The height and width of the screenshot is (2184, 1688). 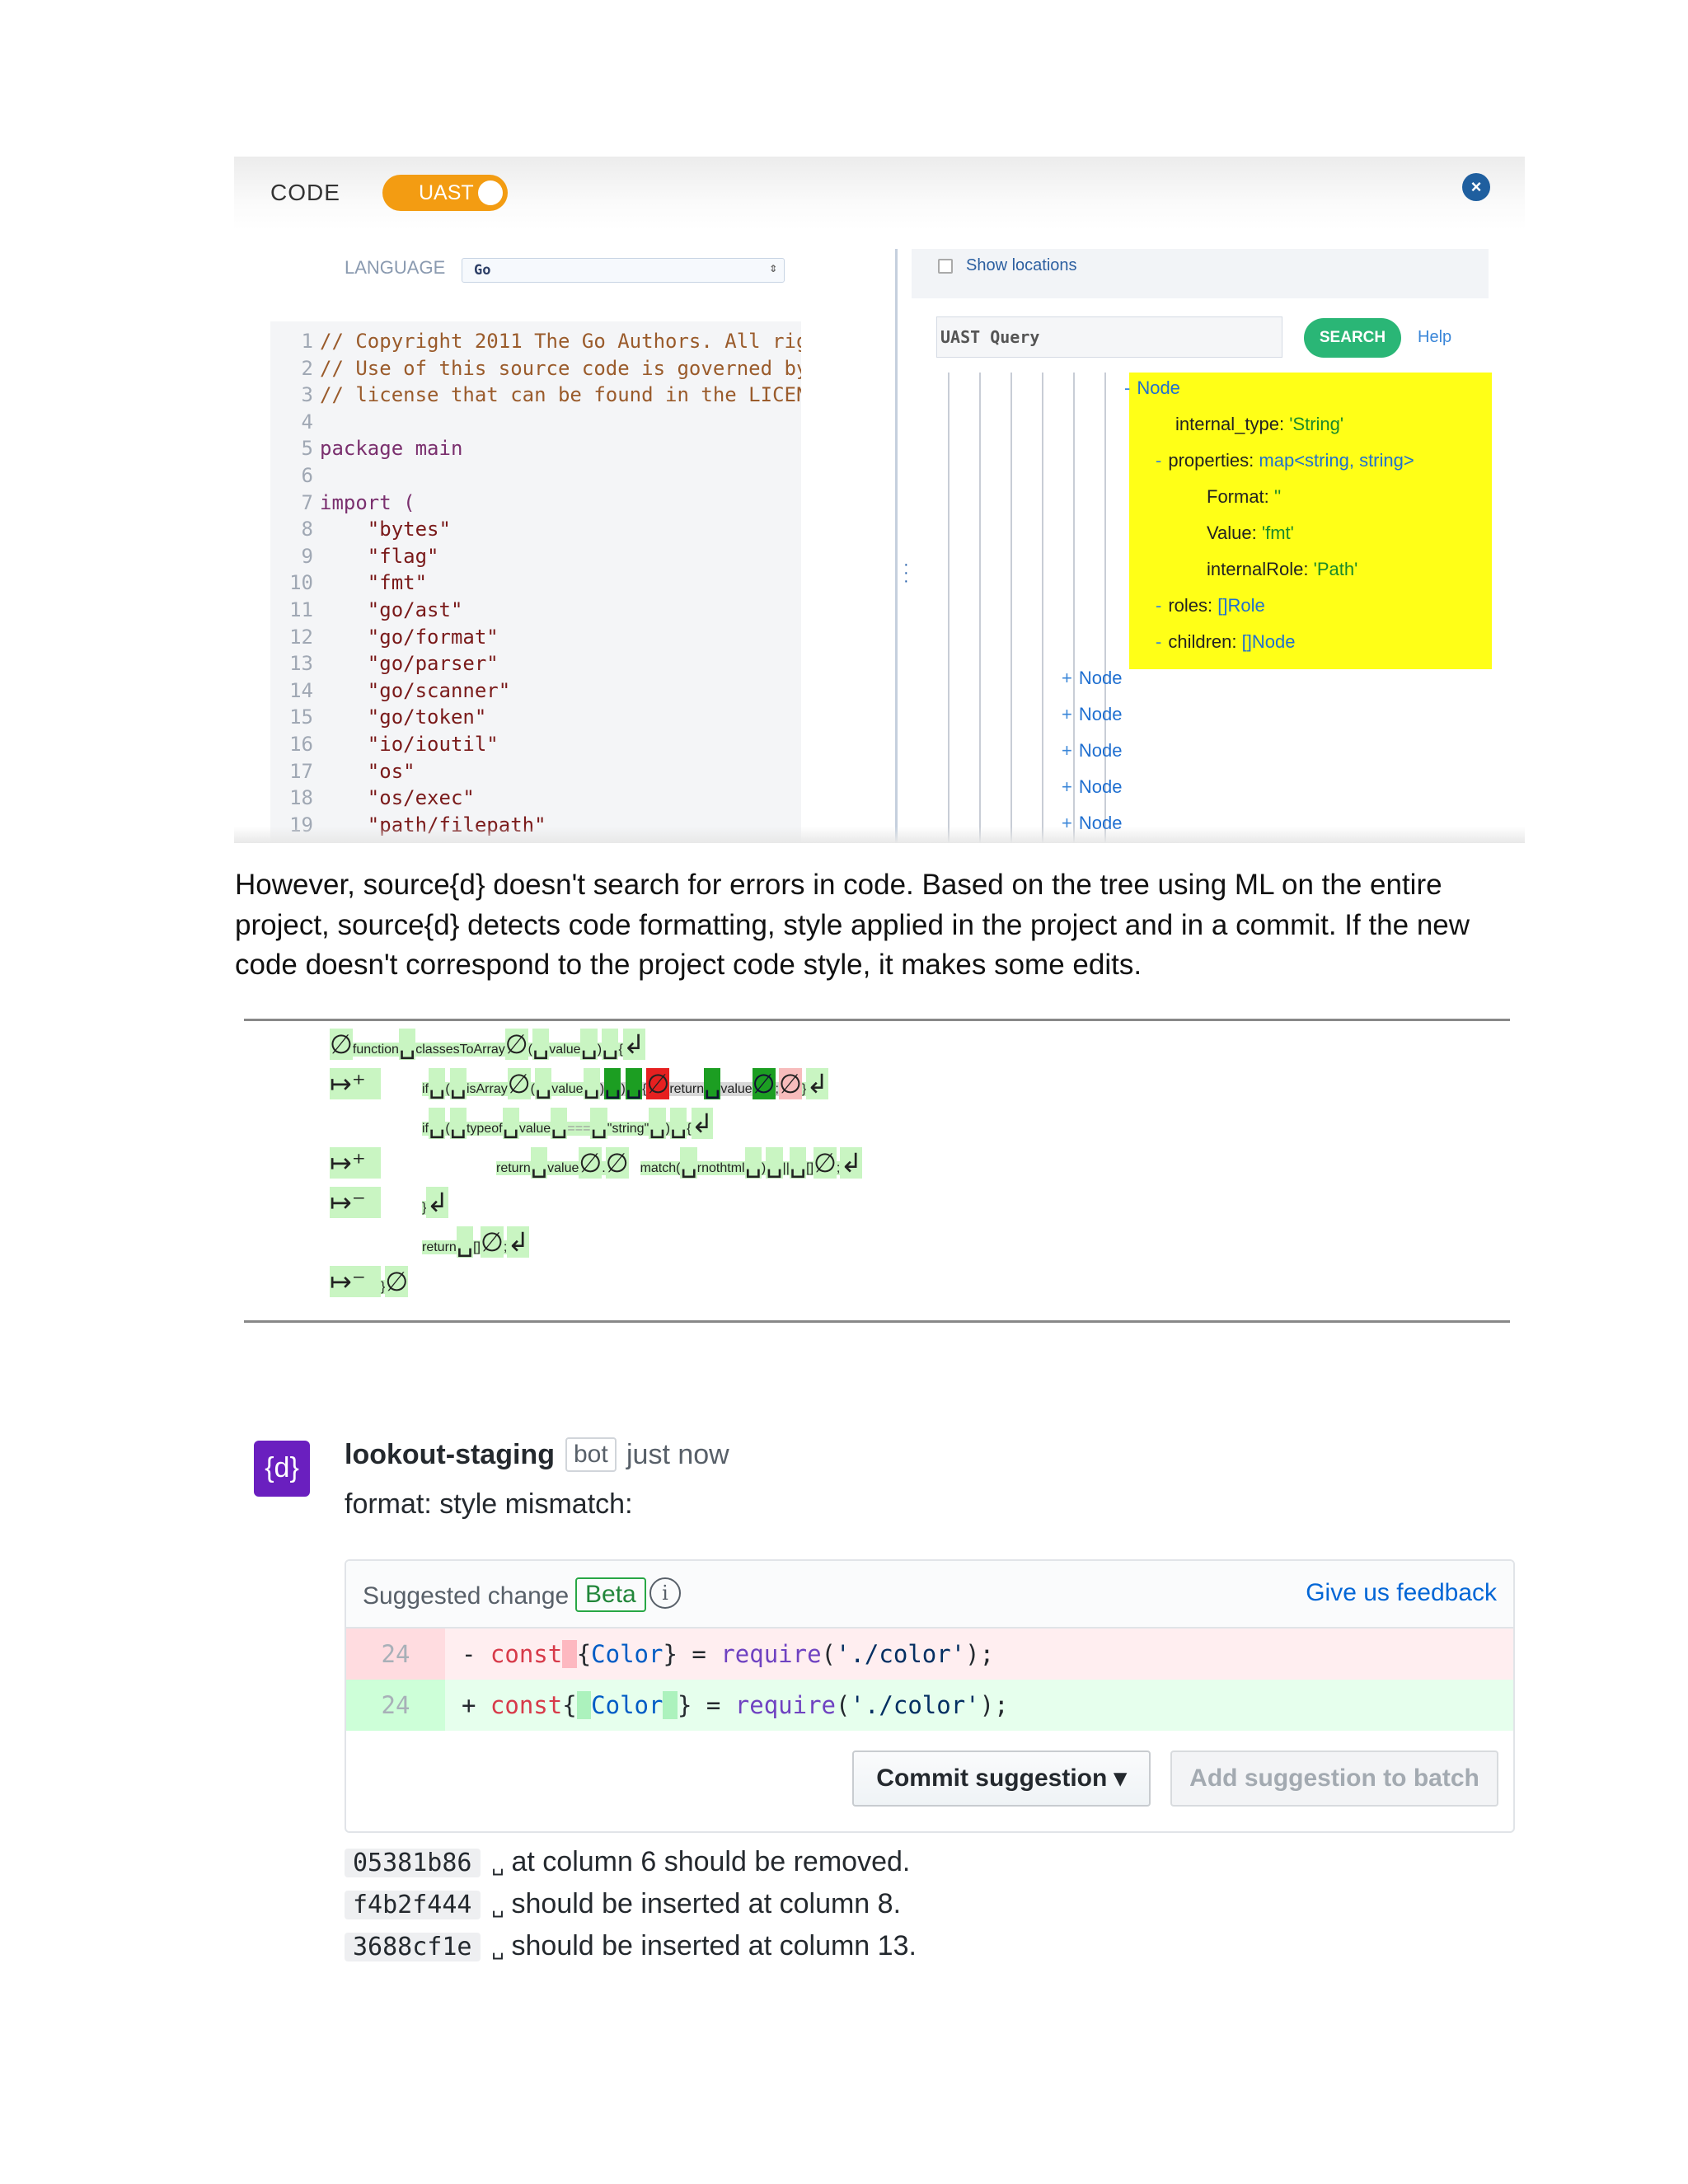 What do you see at coordinates (282, 1469) in the screenshot?
I see `avatar: {d}` at bounding box center [282, 1469].